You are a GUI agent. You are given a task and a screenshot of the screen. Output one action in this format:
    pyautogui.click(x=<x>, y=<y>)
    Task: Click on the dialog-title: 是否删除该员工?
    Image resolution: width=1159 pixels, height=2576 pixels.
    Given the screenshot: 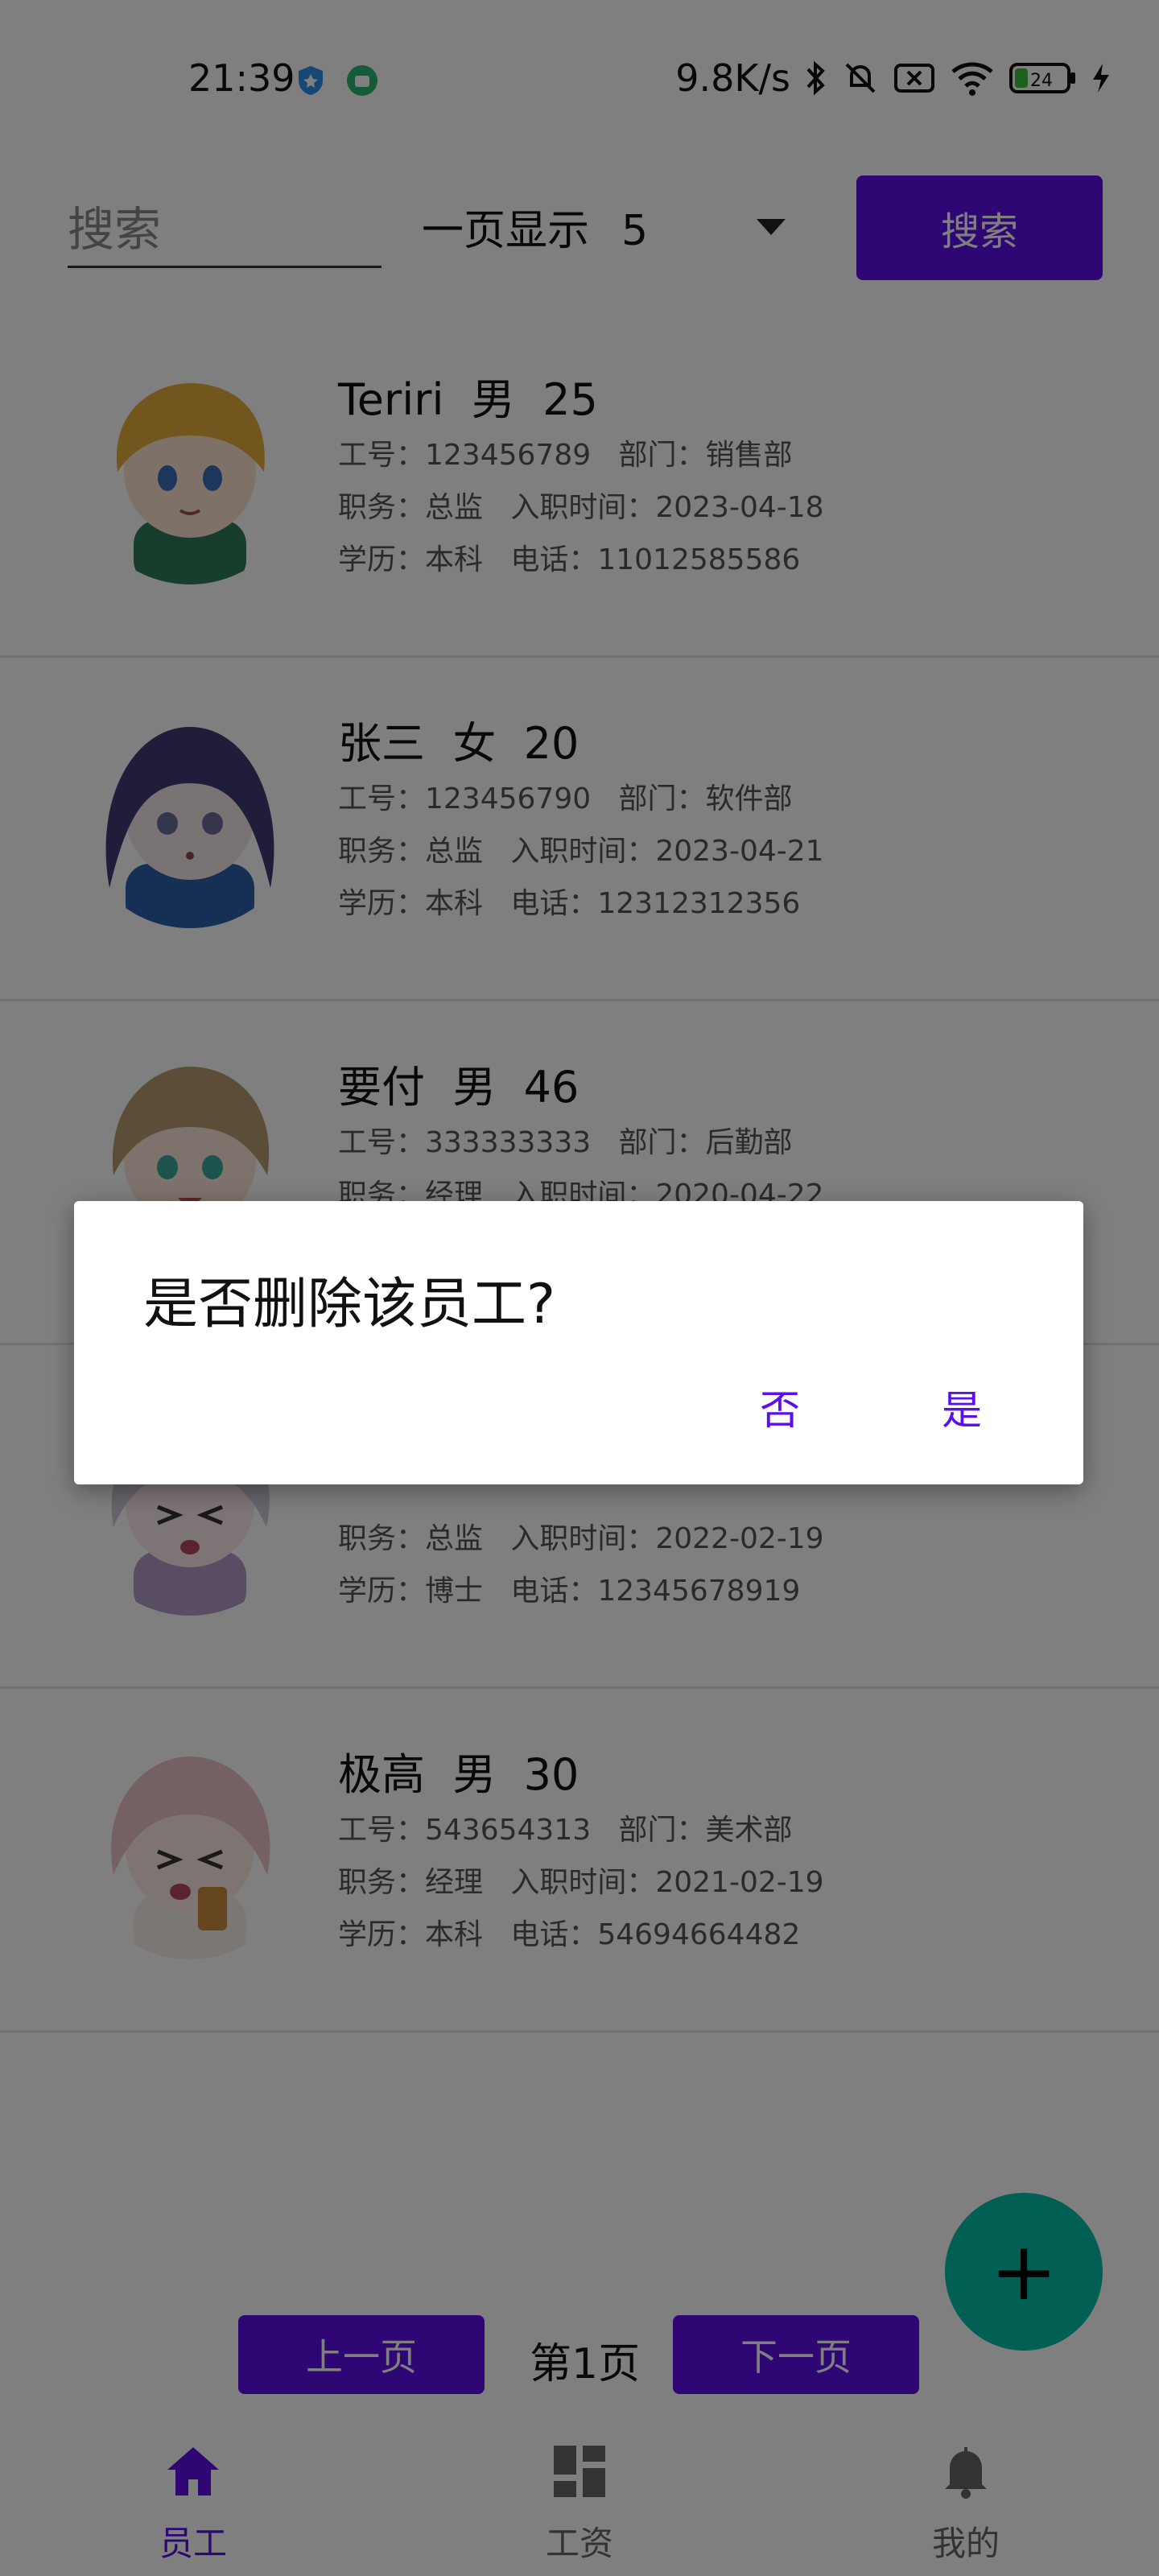 What is the action you would take?
    pyautogui.click(x=349, y=1304)
    